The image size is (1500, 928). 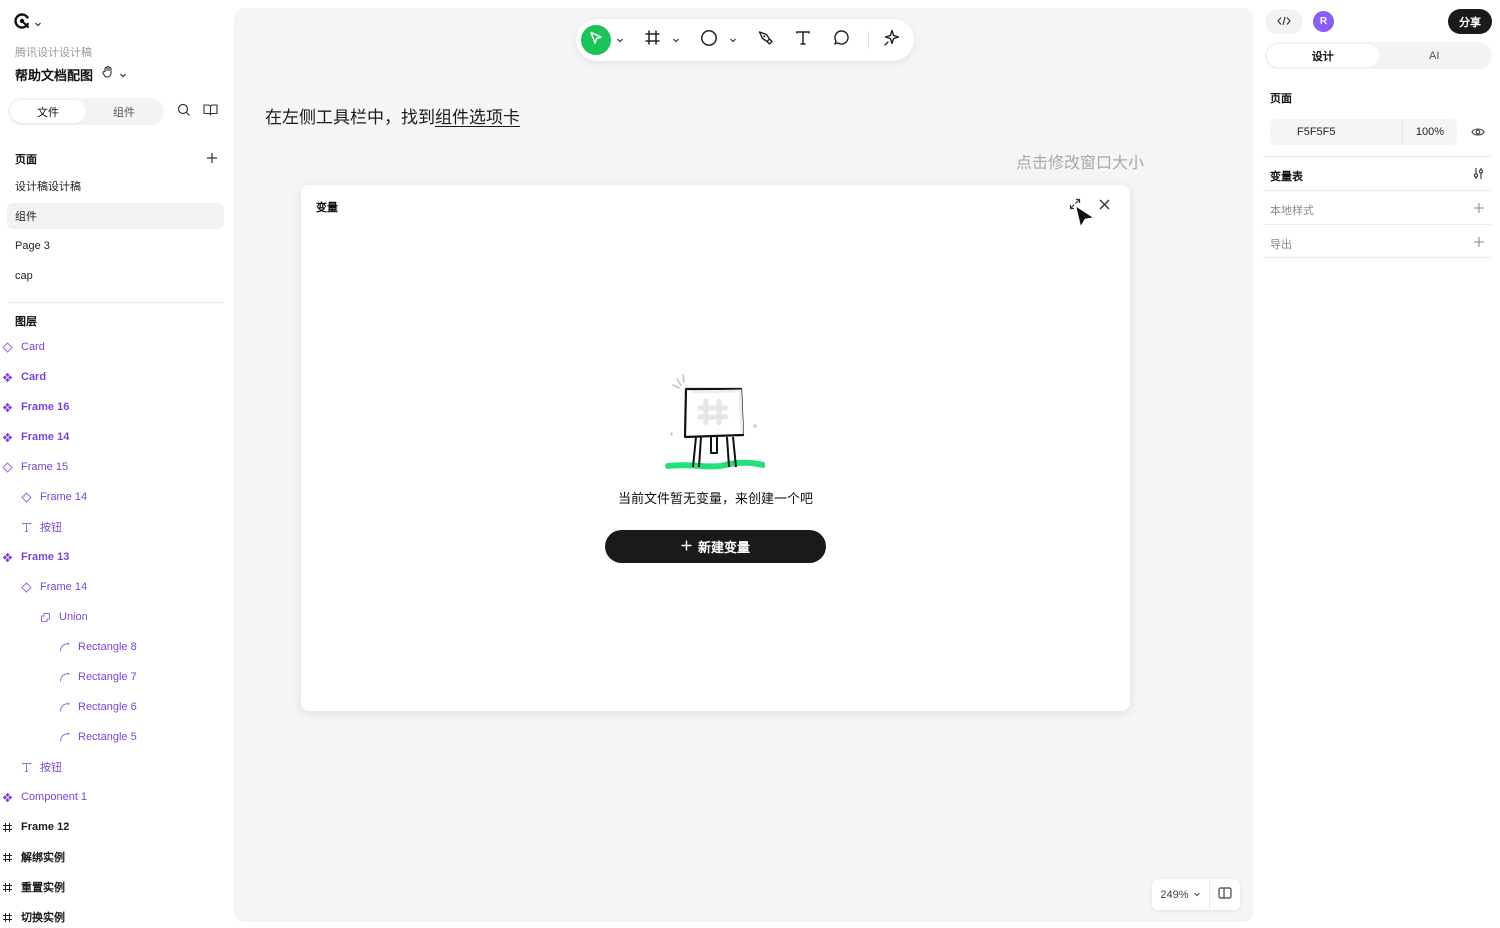 I want to click on layer-label: Card, so click(x=33, y=347).